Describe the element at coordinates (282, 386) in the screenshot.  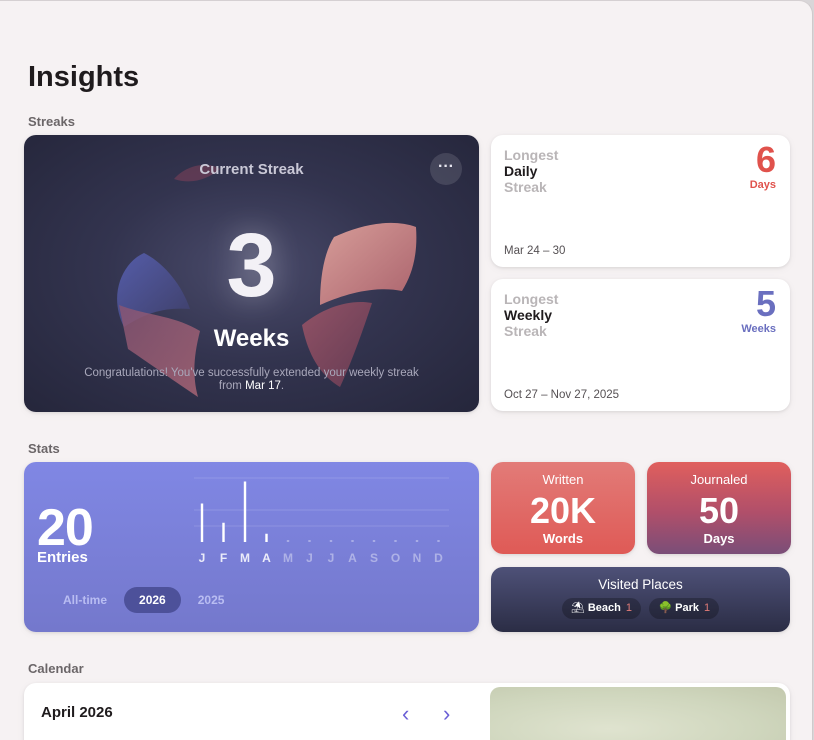
I see `streak-message-suffix: .` at that location.